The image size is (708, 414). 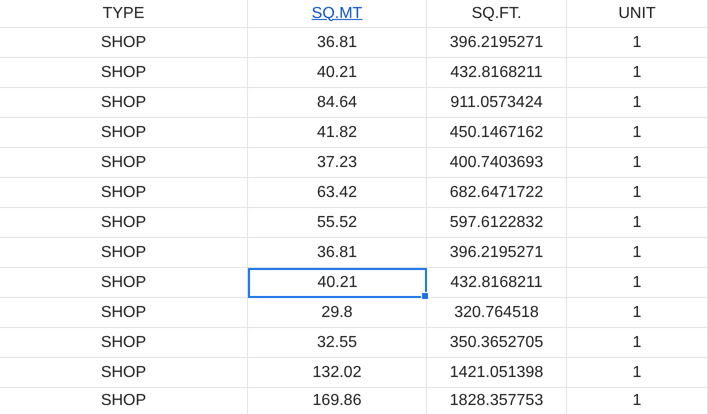 What do you see at coordinates (337, 13) in the screenshot?
I see `header-link: SQ.MT` at bounding box center [337, 13].